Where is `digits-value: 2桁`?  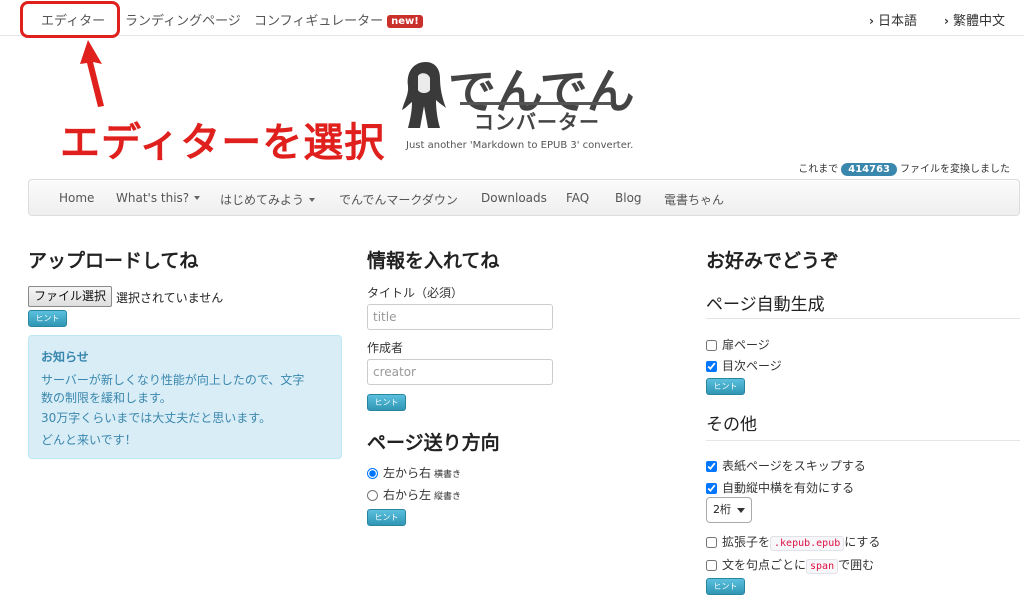 digits-value: 2桁 is located at coordinates (722, 509).